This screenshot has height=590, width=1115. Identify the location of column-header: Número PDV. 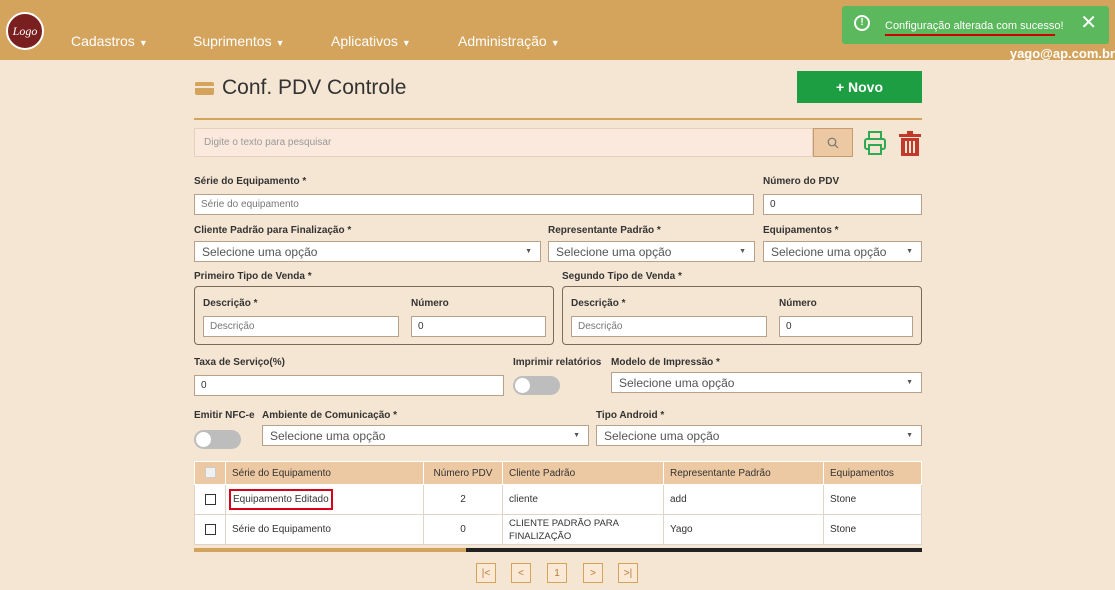
(463, 473).